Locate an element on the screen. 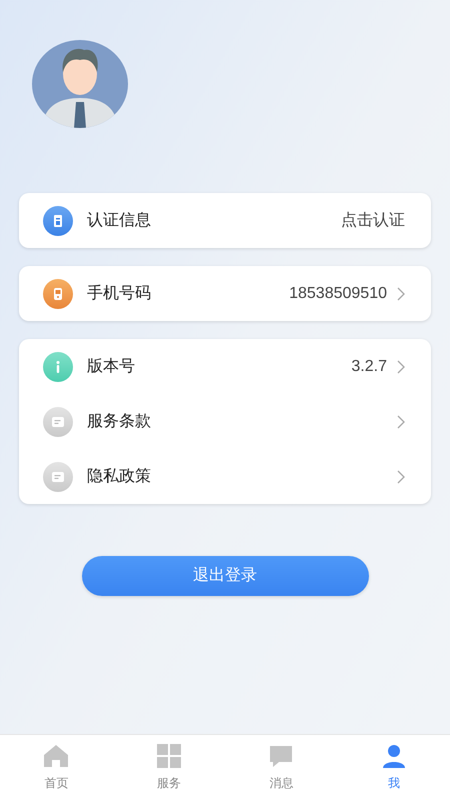  tab: 服务 is located at coordinates (168, 767).